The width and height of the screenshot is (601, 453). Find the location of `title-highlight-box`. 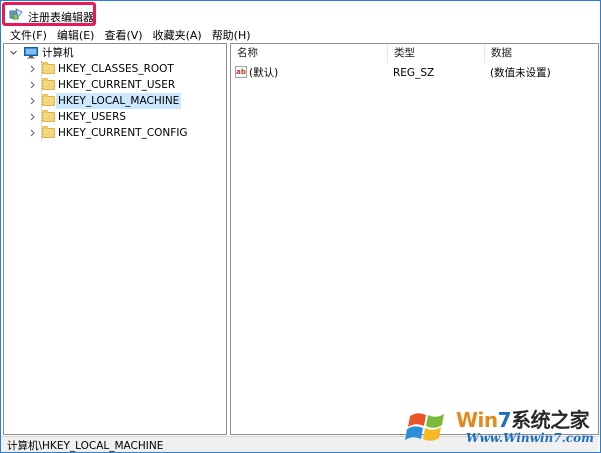

title-highlight-box is located at coordinates (49, 14).